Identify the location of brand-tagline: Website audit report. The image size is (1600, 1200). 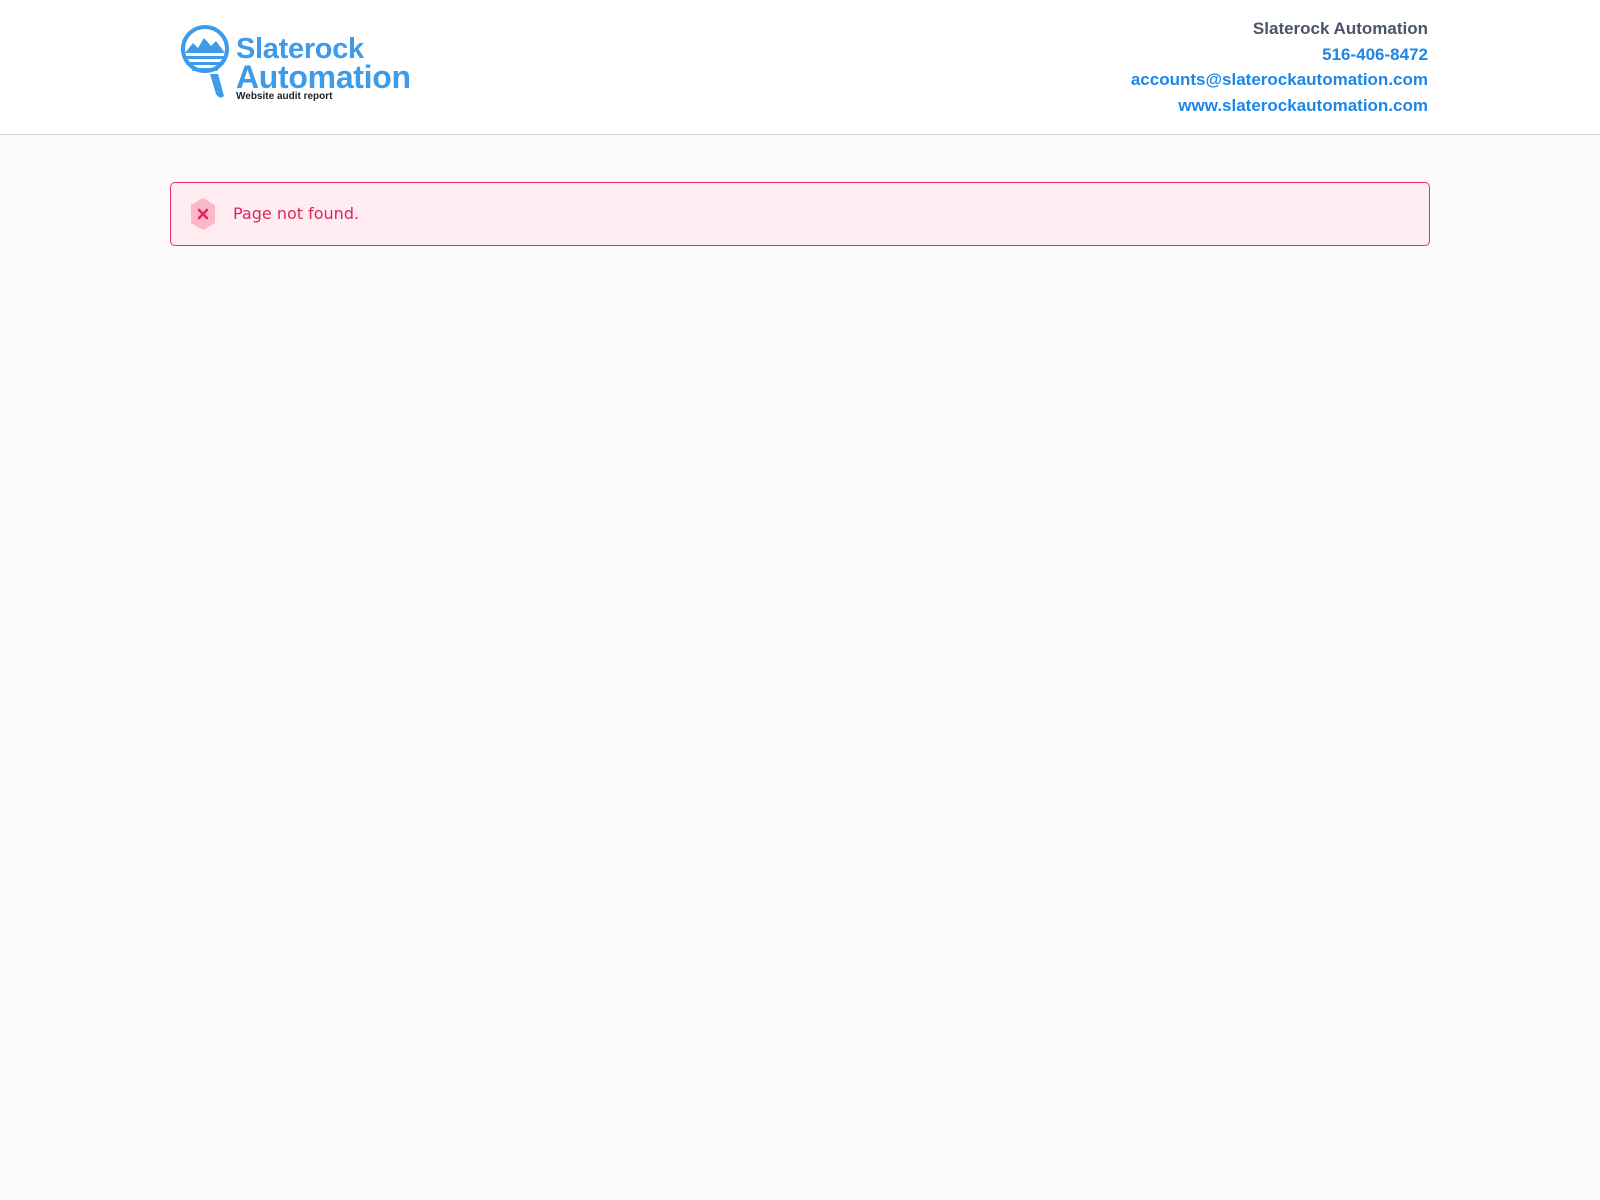
(284, 96).